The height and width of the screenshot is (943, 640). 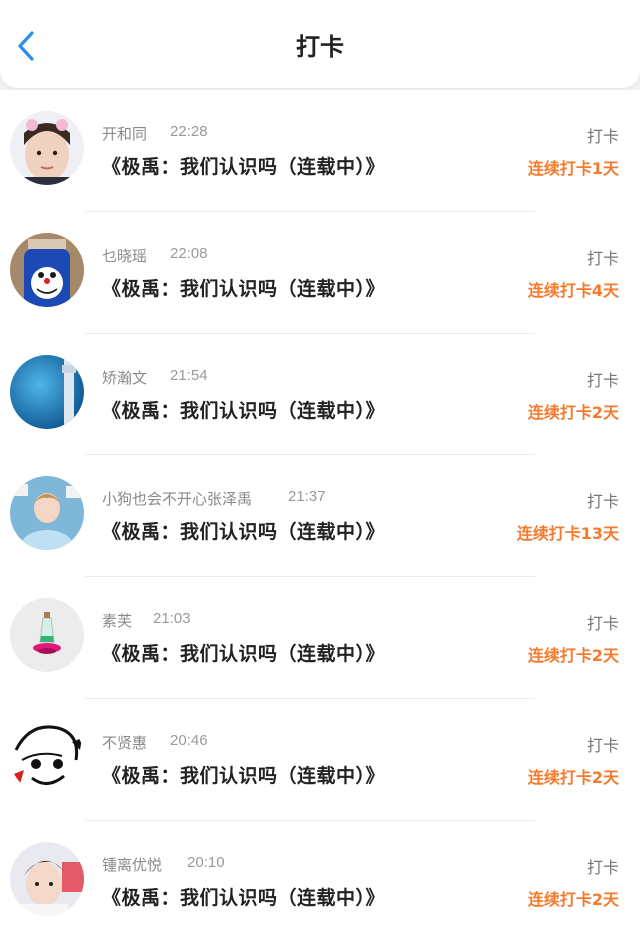 I want to click on user-name: 素芙, so click(x=117, y=621).